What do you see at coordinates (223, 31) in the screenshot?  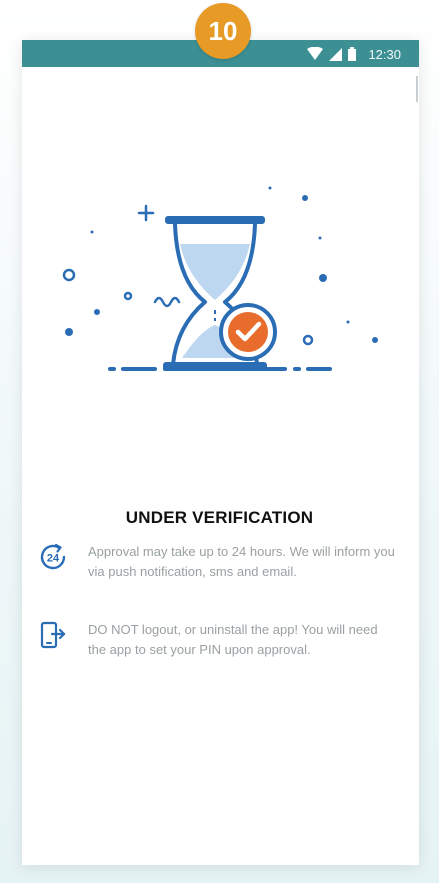 I see `step-badge: 10` at bounding box center [223, 31].